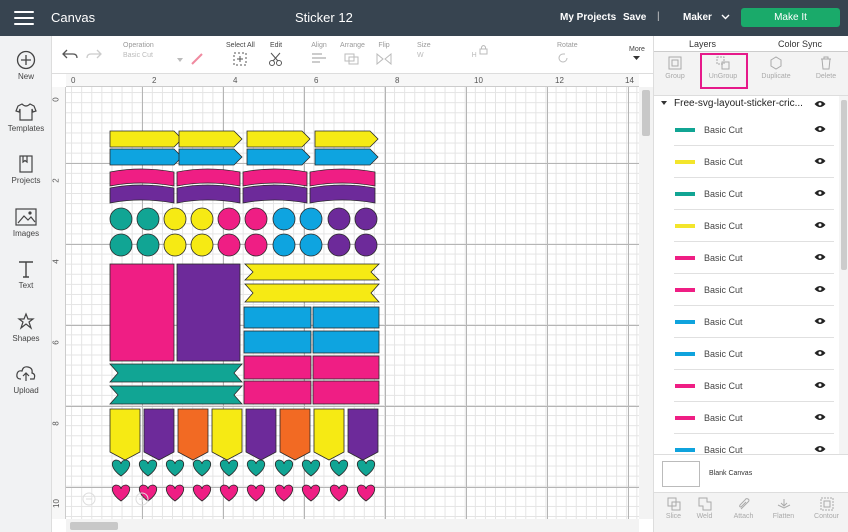 The image size is (848, 532). What do you see at coordinates (319, 58) in the screenshot?
I see `align-icon` at bounding box center [319, 58].